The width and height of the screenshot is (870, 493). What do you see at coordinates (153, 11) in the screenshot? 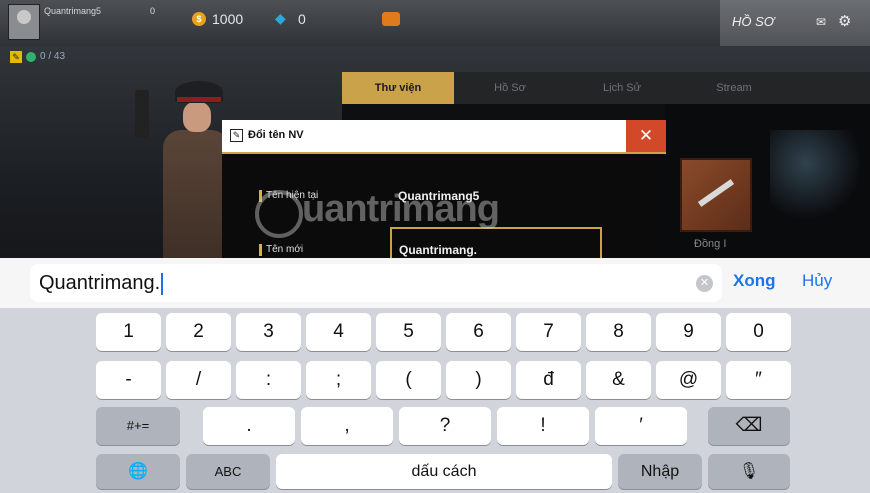
I see `player-level: 0` at bounding box center [153, 11].